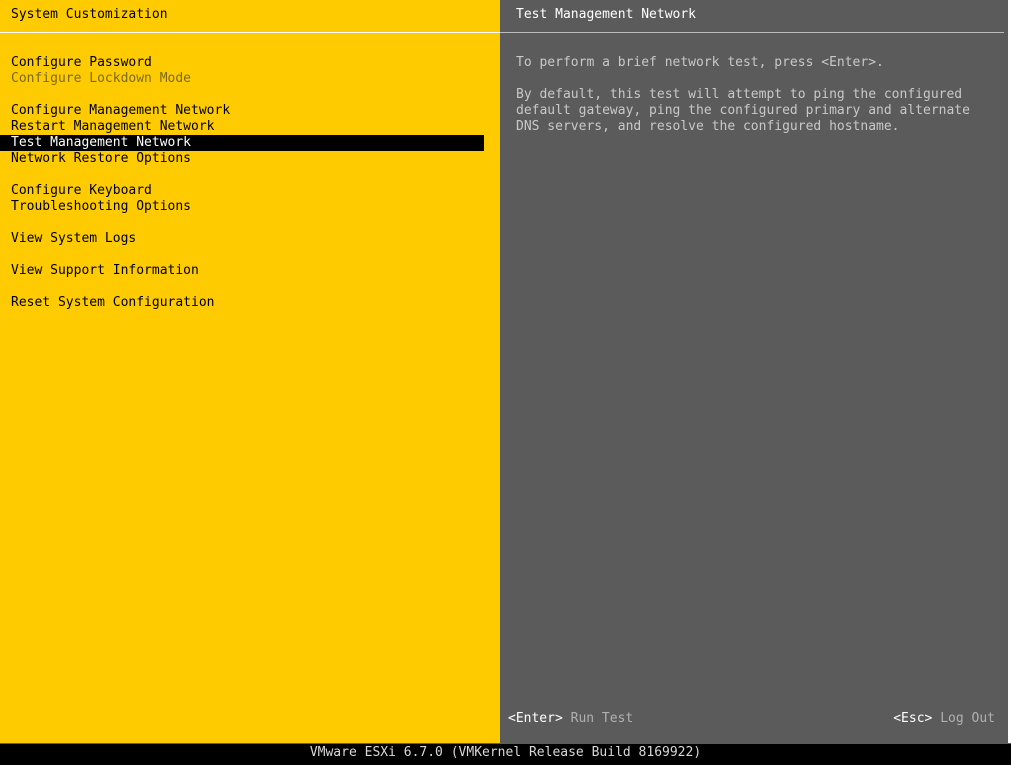  Describe the element at coordinates (242, 159) in the screenshot. I see `menu-item-network-restore-options: Network Restore Options` at that location.